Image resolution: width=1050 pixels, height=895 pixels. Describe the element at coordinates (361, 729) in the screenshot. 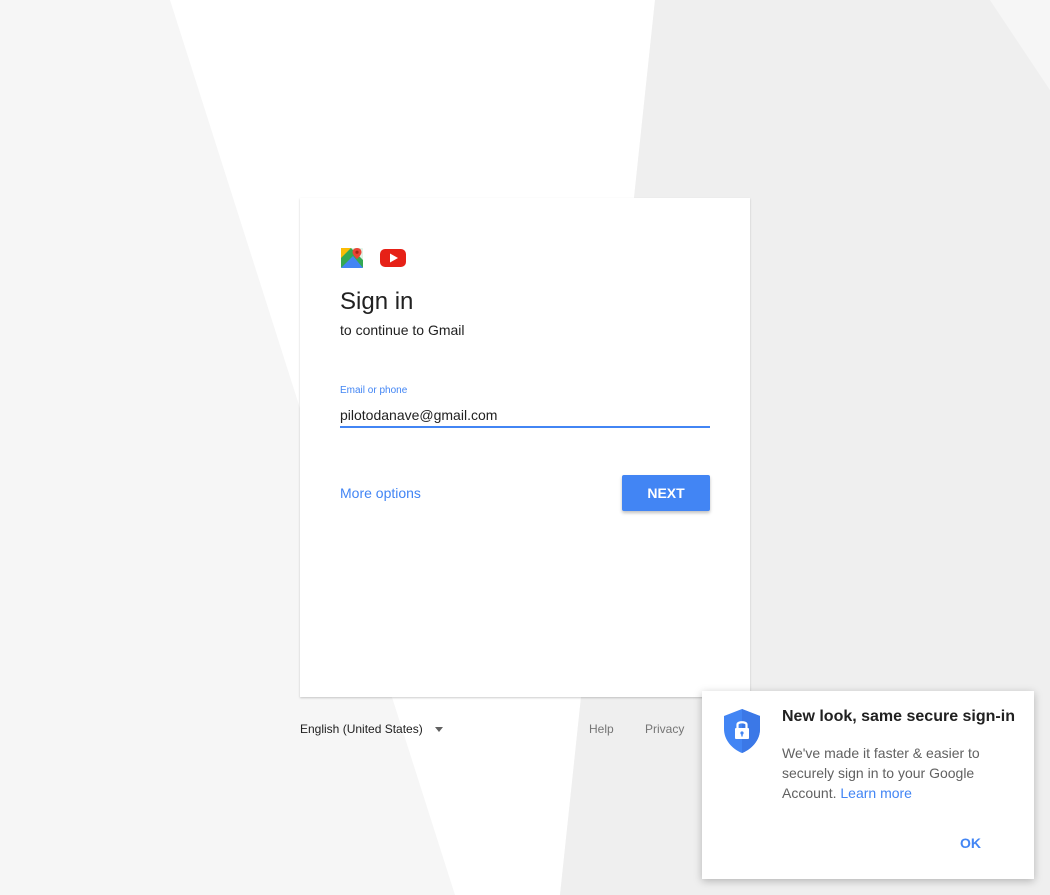

I see `language-label: English (United States)` at that location.